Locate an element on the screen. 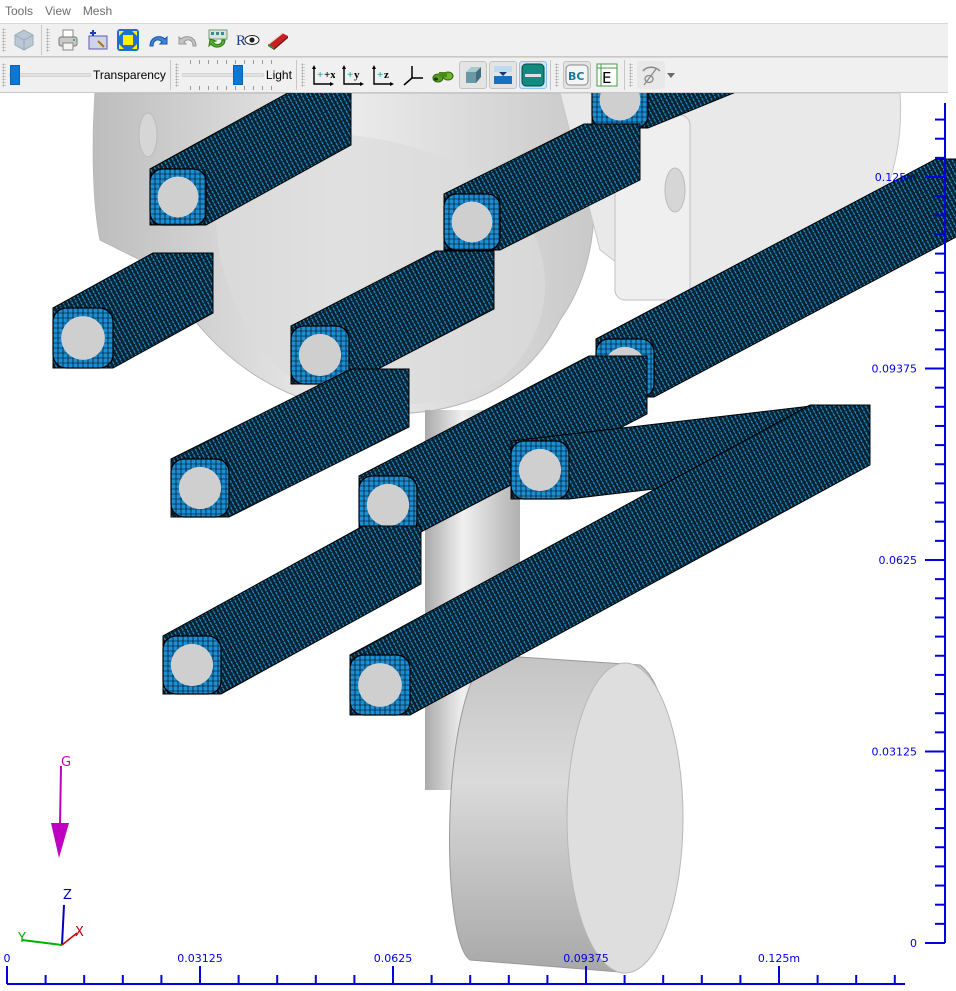  spreadsheet-e-icon: E is located at coordinates (607, 75).